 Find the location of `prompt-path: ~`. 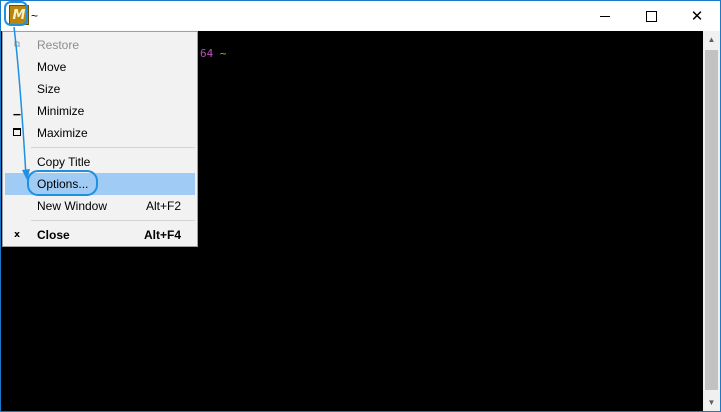

prompt-path: ~ is located at coordinates (223, 53).